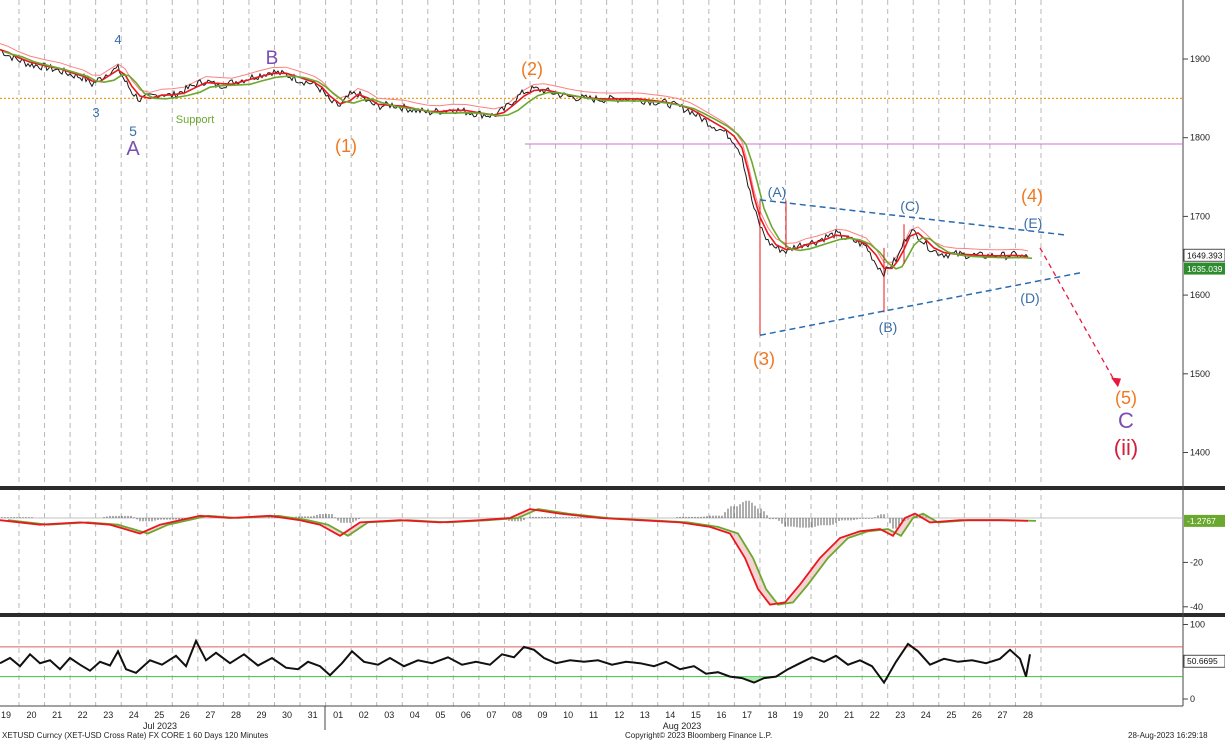  I want to click on wave-label: 4, so click(117, 39).